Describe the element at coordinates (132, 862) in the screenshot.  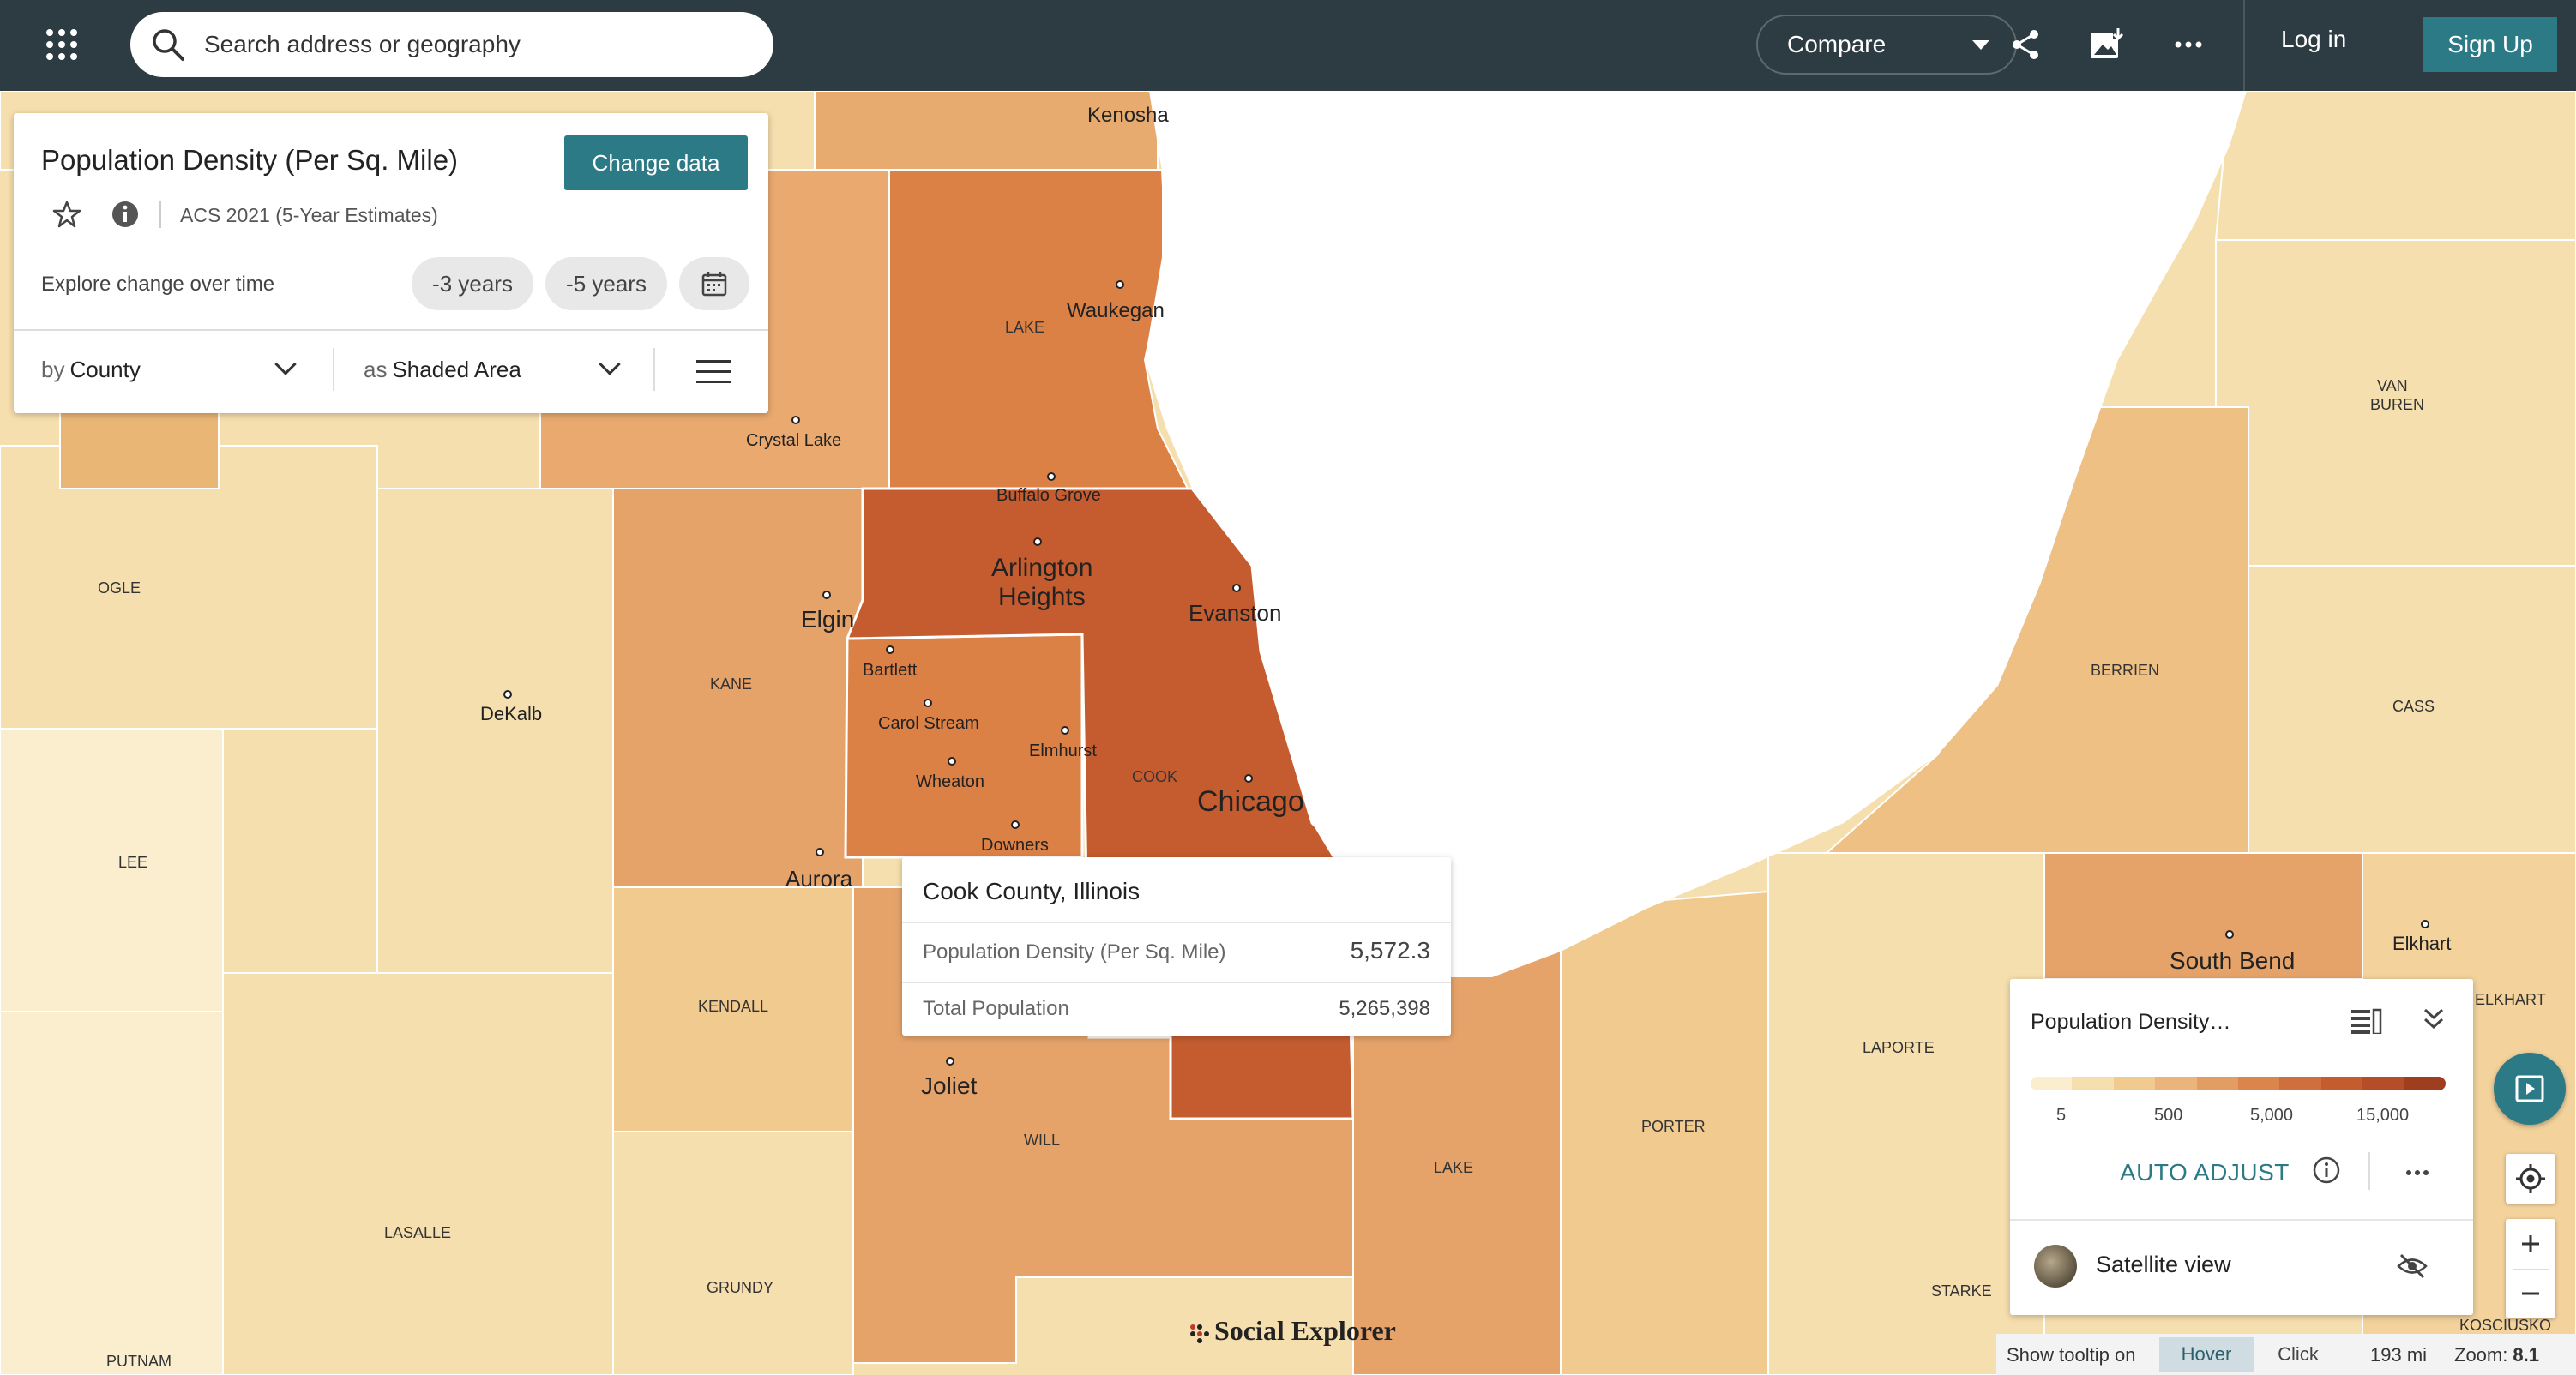
I see `county-label: LEE` at that location.